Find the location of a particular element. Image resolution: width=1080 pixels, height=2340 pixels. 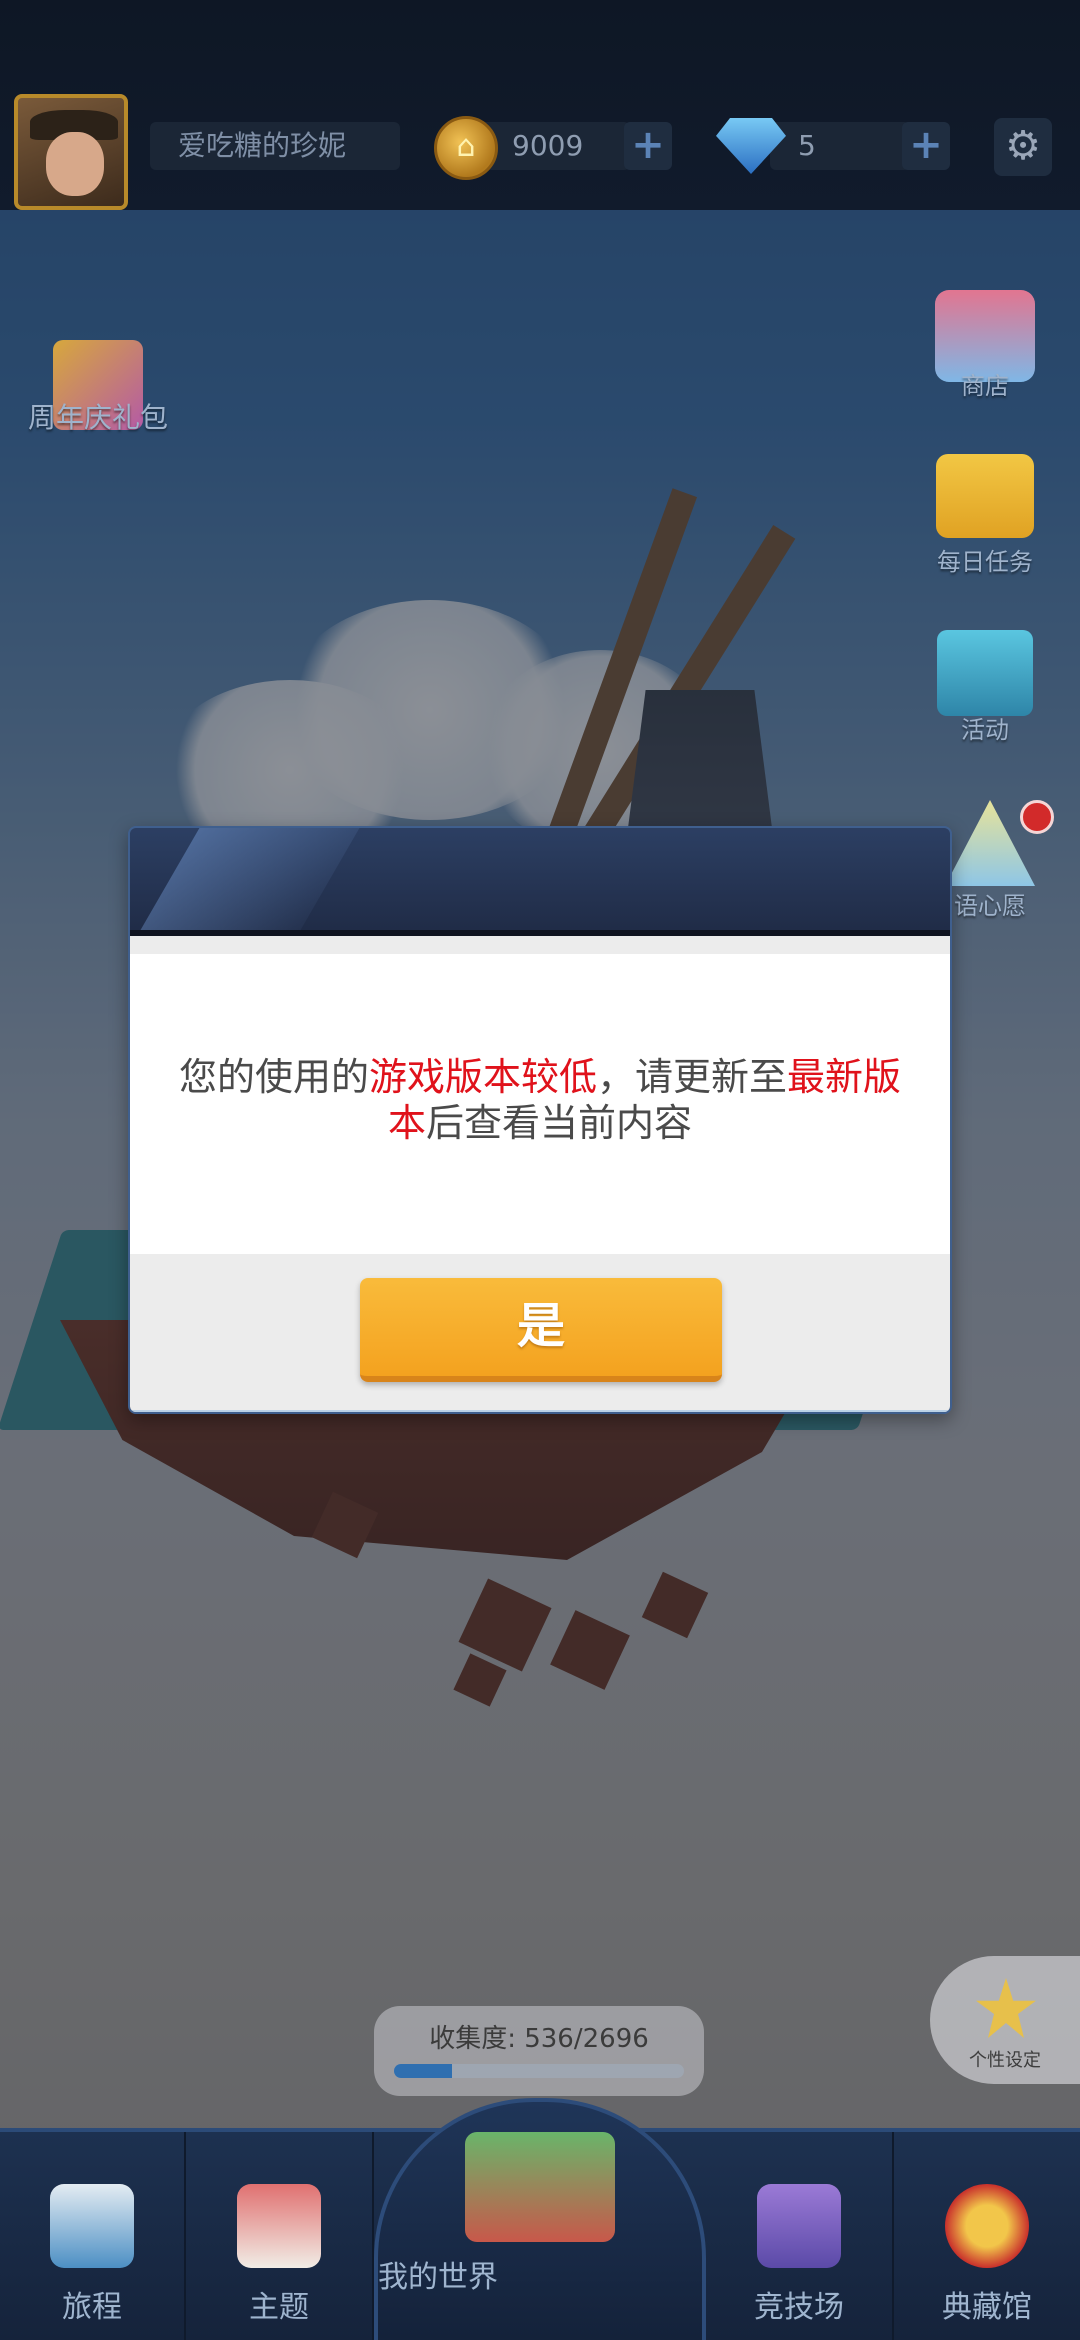

nav-arena: 竞技场 is located at coordinates (800, 2236).